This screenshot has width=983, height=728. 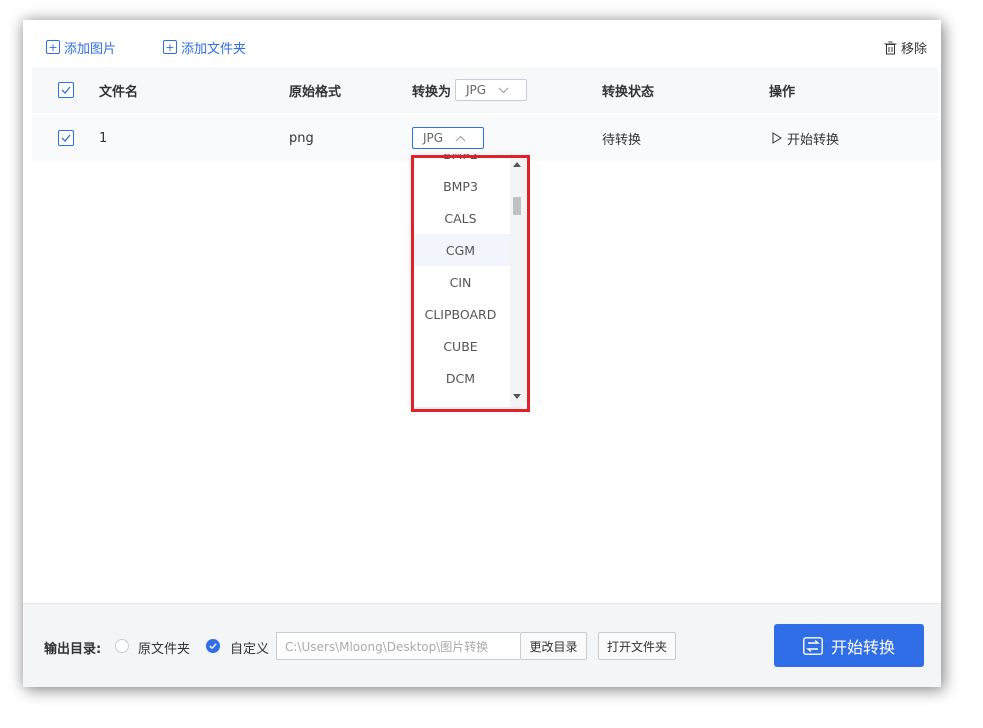 What do you see at coordinates (777, 138) in the screenshot?
I see `play-icon` at bounding box center [777, 138].